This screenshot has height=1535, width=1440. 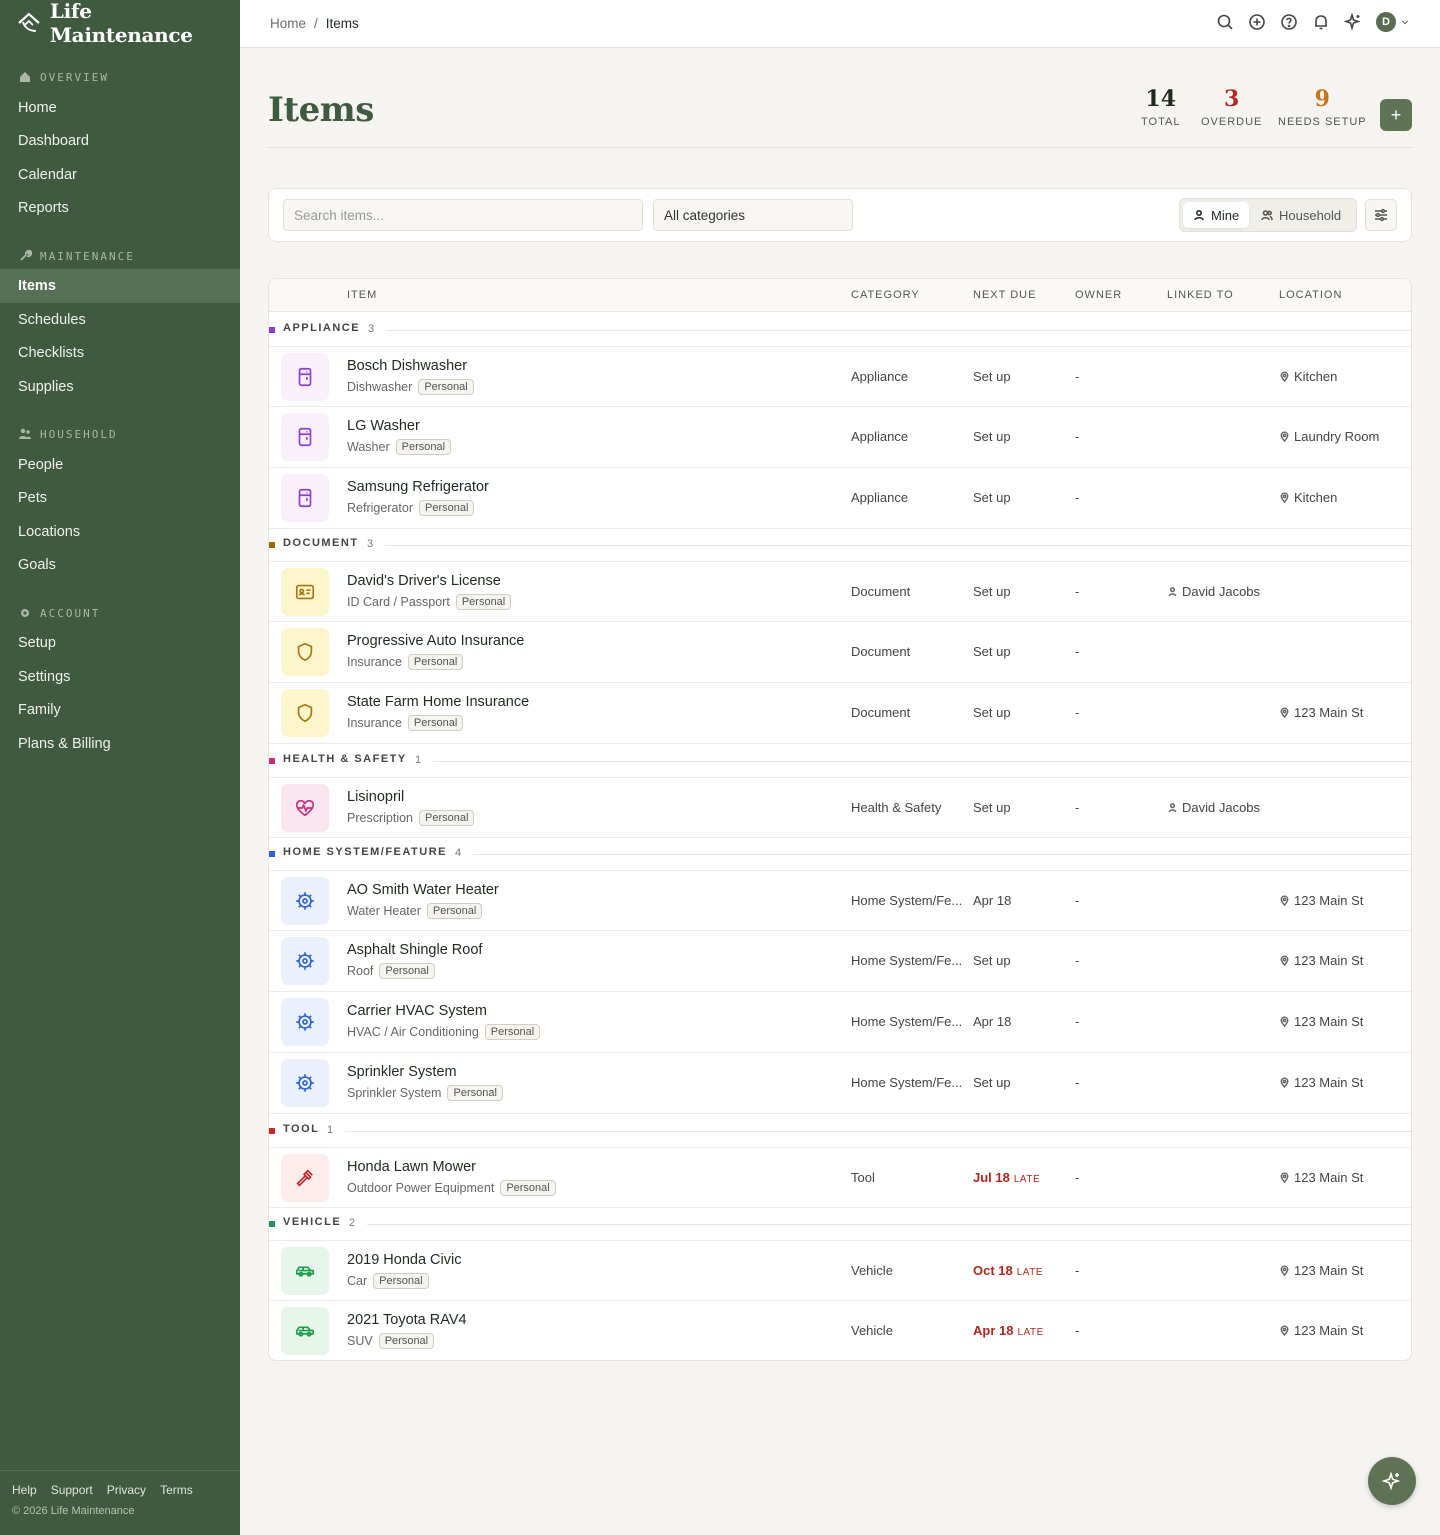 What do you see at coordinates (1225, 22) in the screenshot?
I see `search-icon` at bounding box center [1225, 22].